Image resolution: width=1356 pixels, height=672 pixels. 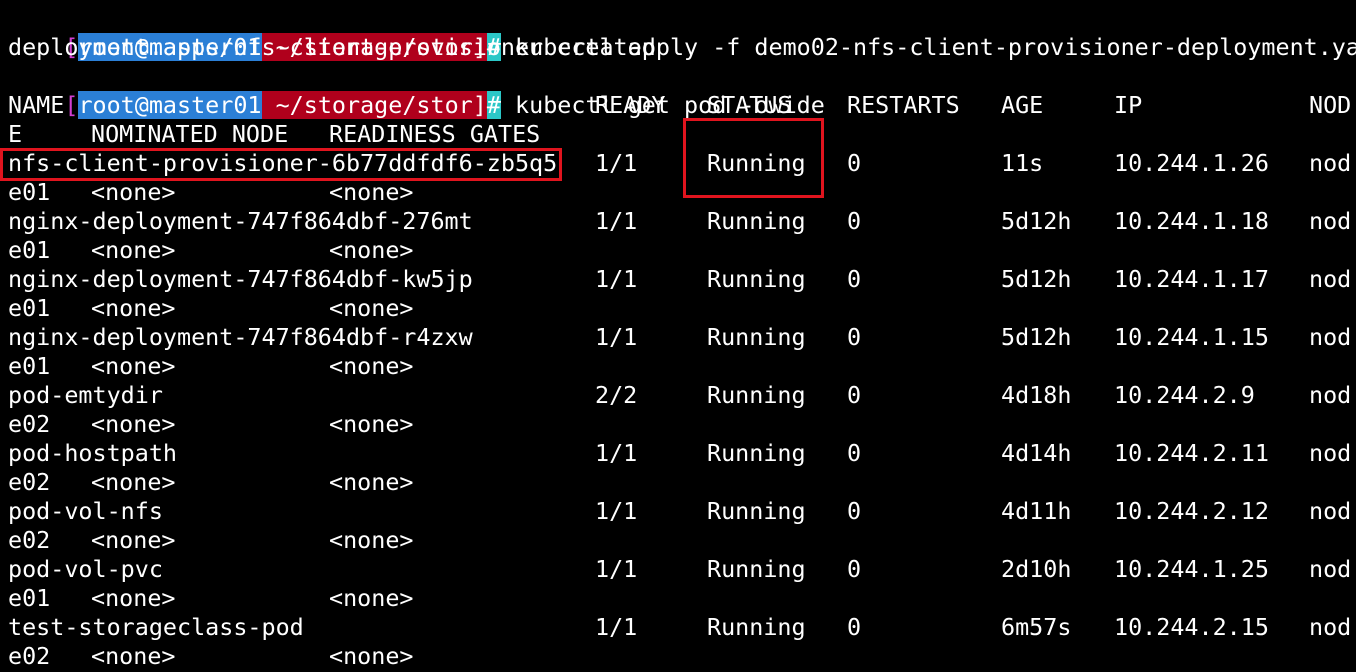 I want to click on cell-ip: 10.244.1.15, so click(x=1191, y=337).